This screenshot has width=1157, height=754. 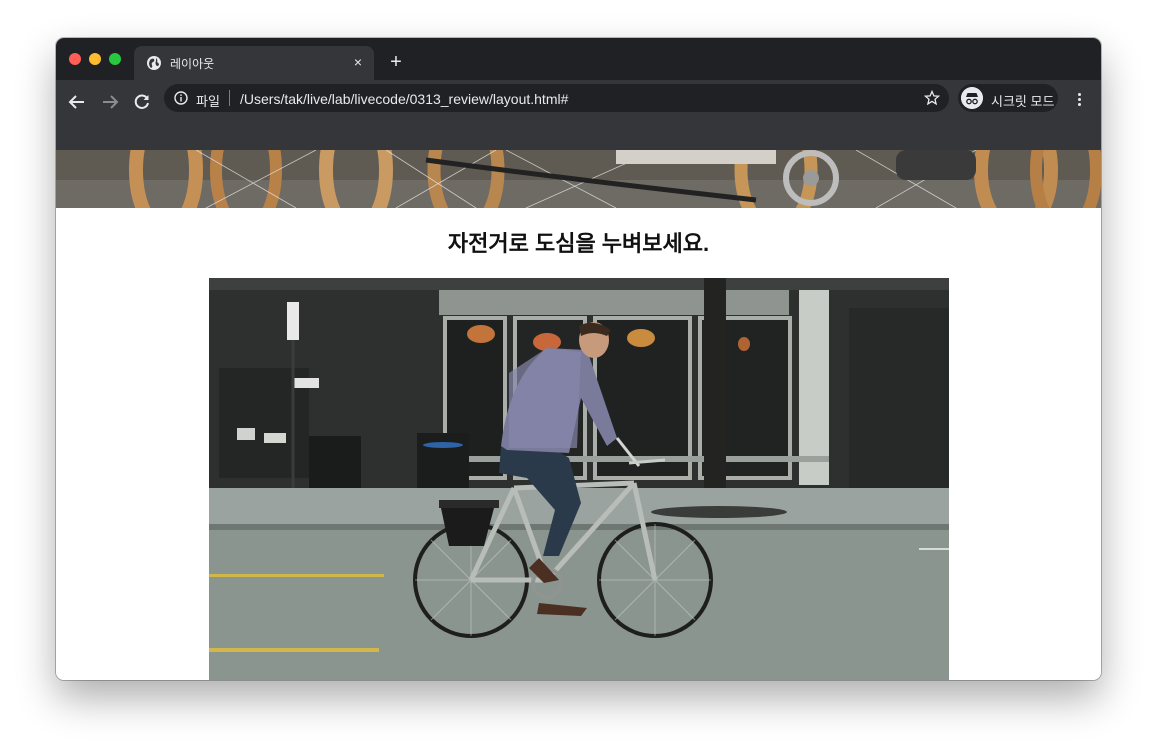 I want to click on new-tab-button: +, so click(x=396, y=63).